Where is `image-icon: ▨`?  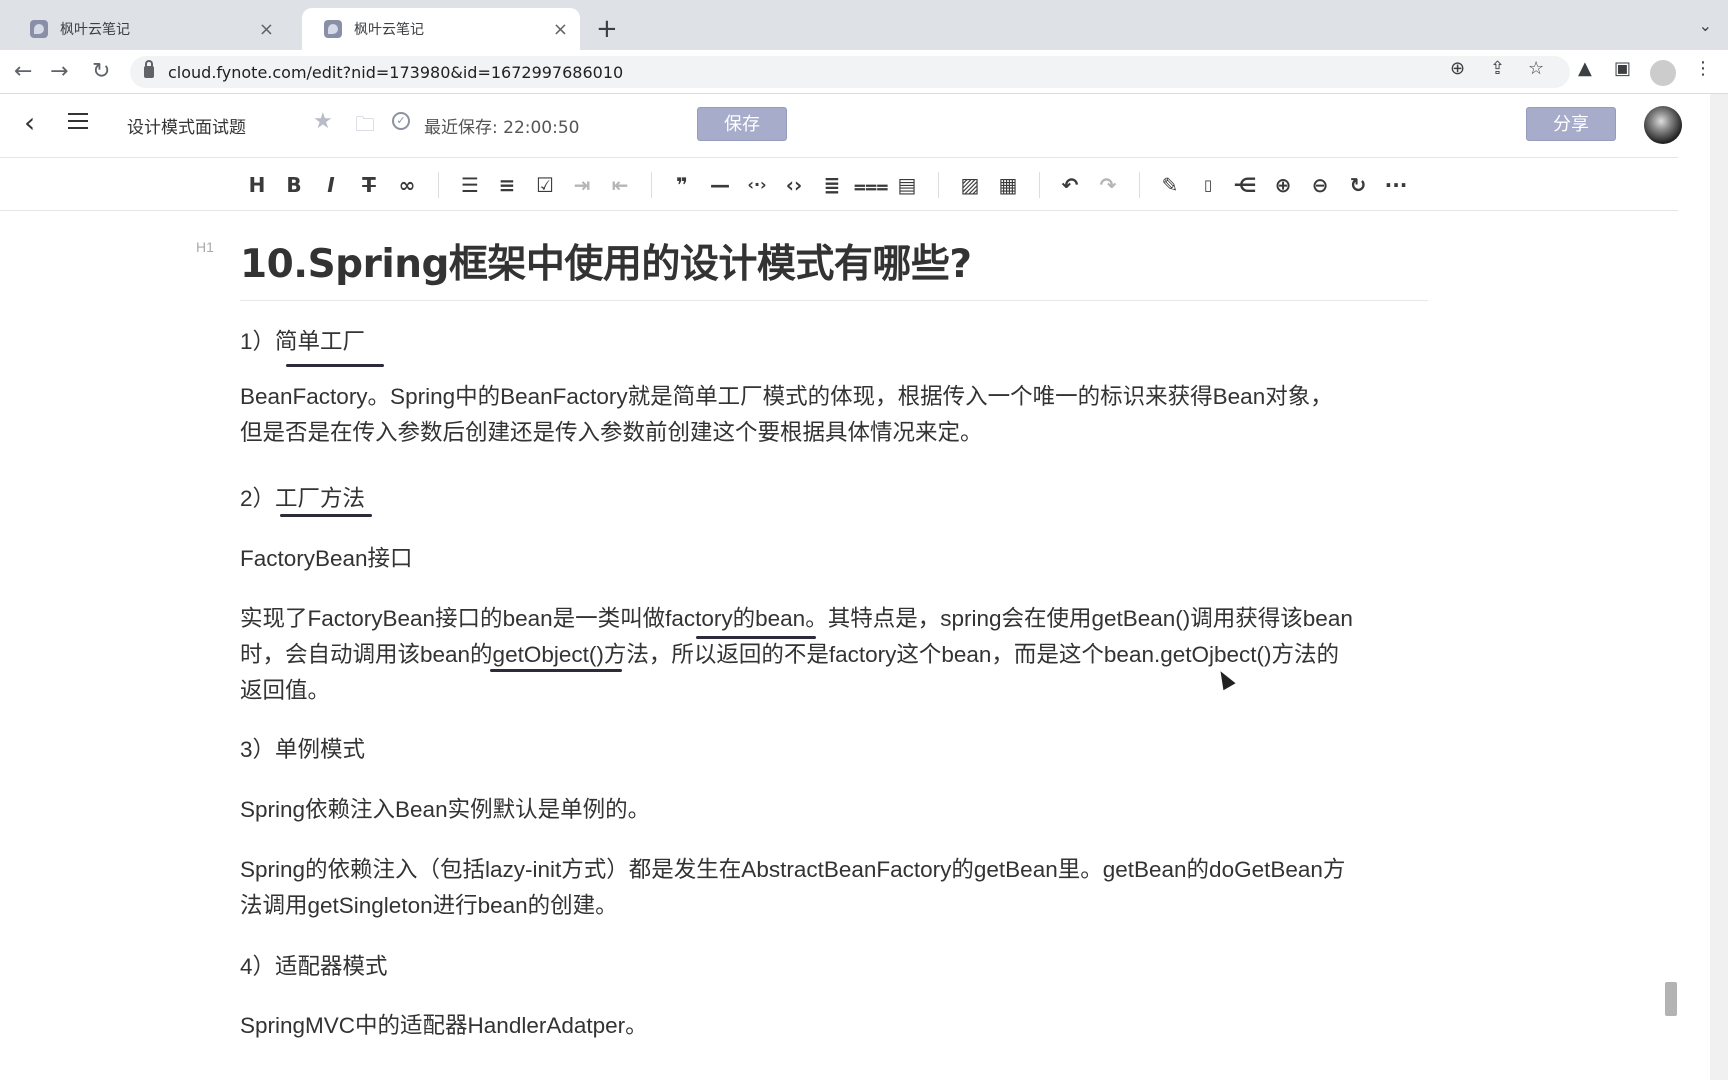
image-icon: ▨ is located at coordinates (970, 185).